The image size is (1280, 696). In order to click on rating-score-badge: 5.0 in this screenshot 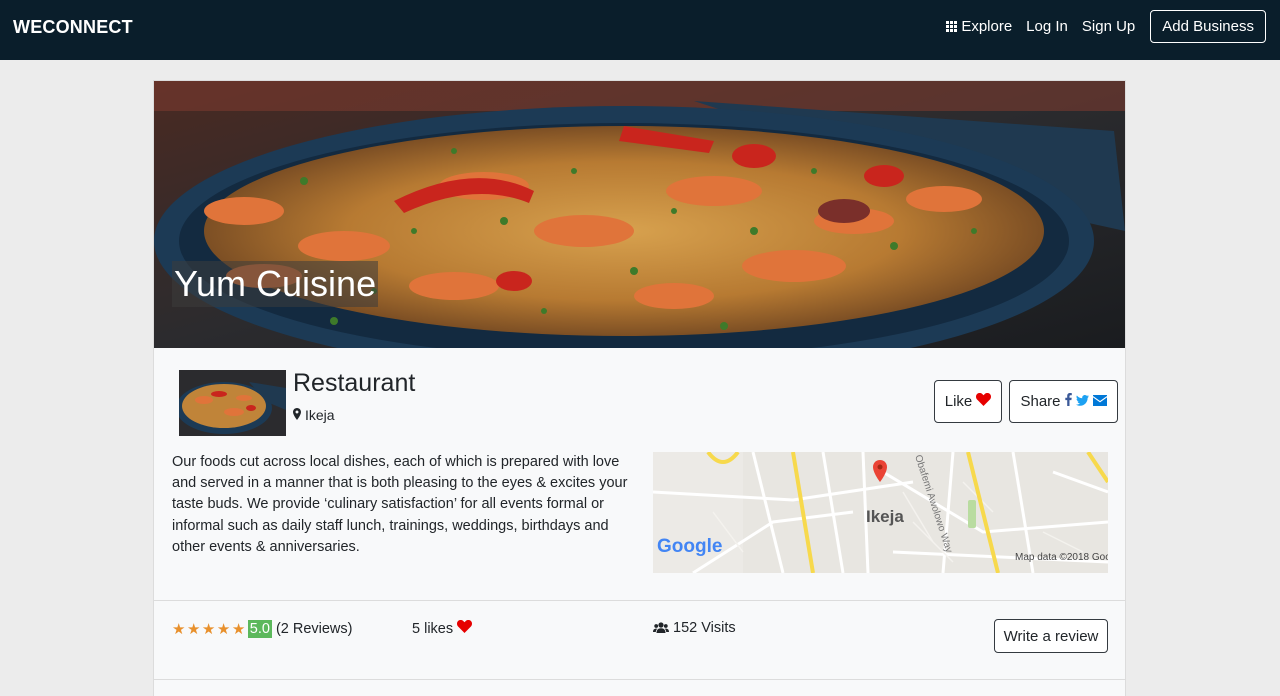, I will do `click(259, 629)`.